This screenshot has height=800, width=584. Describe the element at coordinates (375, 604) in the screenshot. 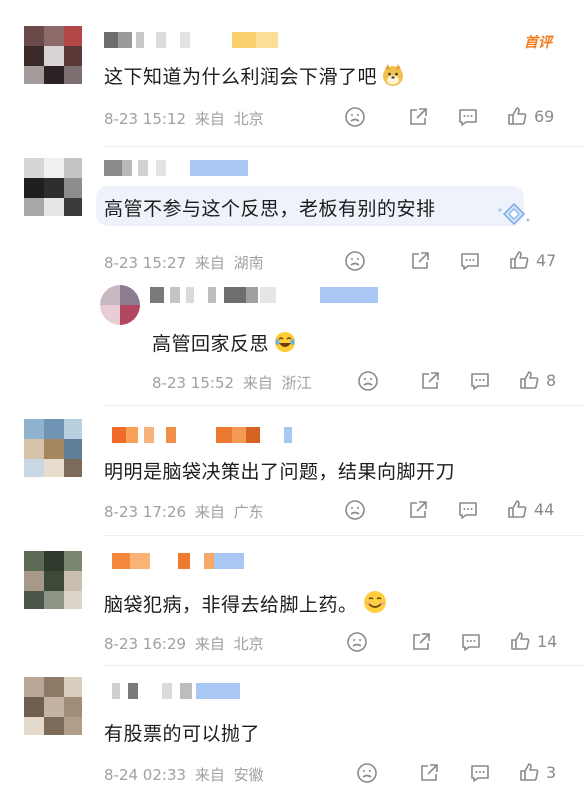

I see `smile-icon` at that location.